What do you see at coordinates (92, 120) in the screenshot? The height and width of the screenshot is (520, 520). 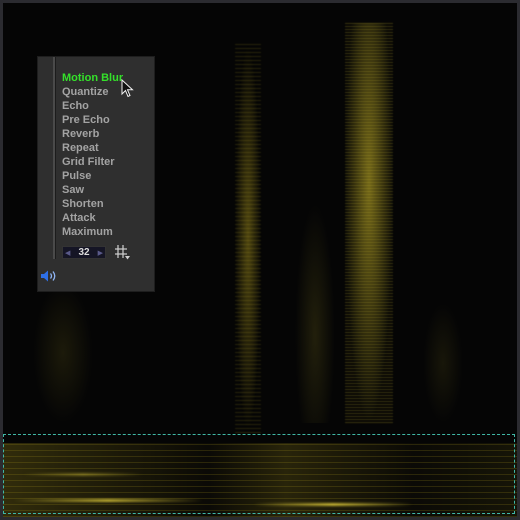 I see `menu-item: Pre Echo` at bounding box center [92, 120].